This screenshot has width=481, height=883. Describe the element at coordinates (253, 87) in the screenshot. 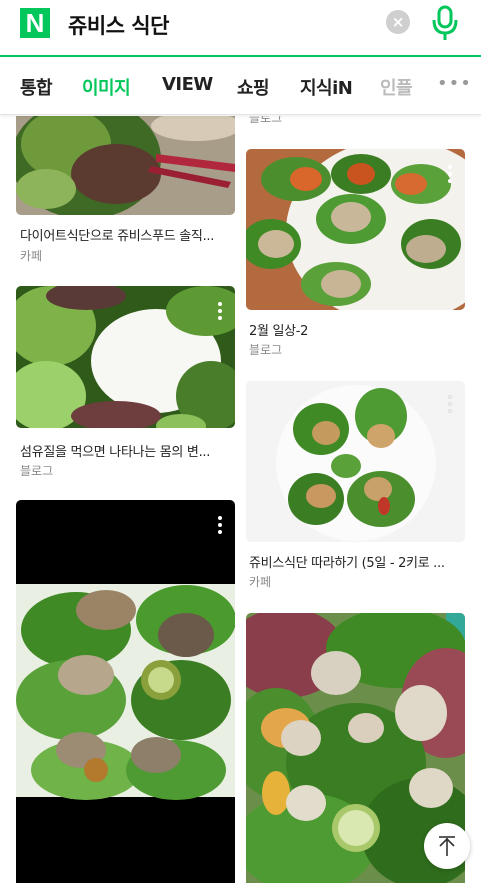

I see `tab-shopping: 쇼핑` at that location.